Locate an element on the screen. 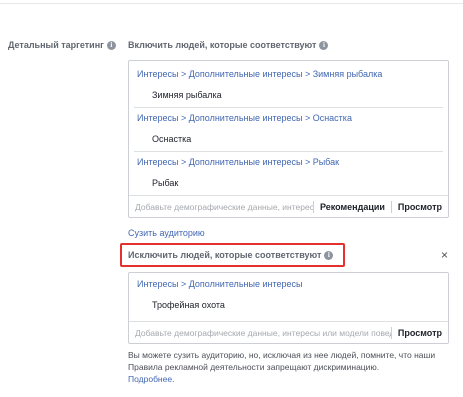  exclude-search-input is located at coordinates (260, 332).